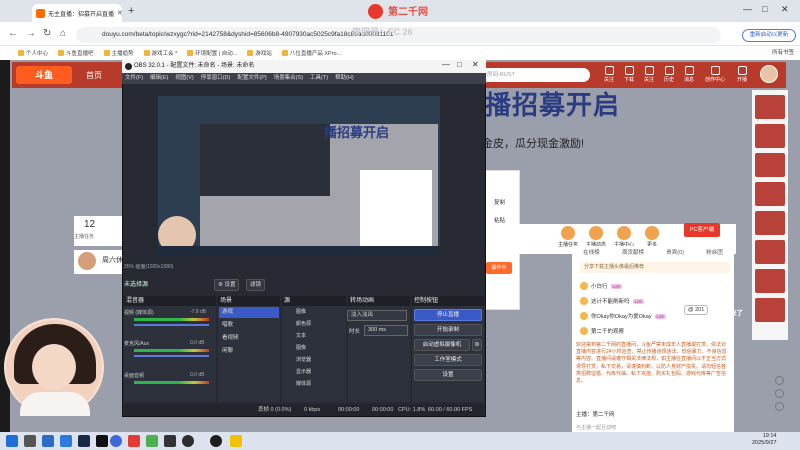 Image resolution: width=800 pixels, height=450 pixels. What do you see at coordinates (118, 53) in the screenshot?
I see `bookmark-item: 主播趋势` at bounding box center [118, 53].